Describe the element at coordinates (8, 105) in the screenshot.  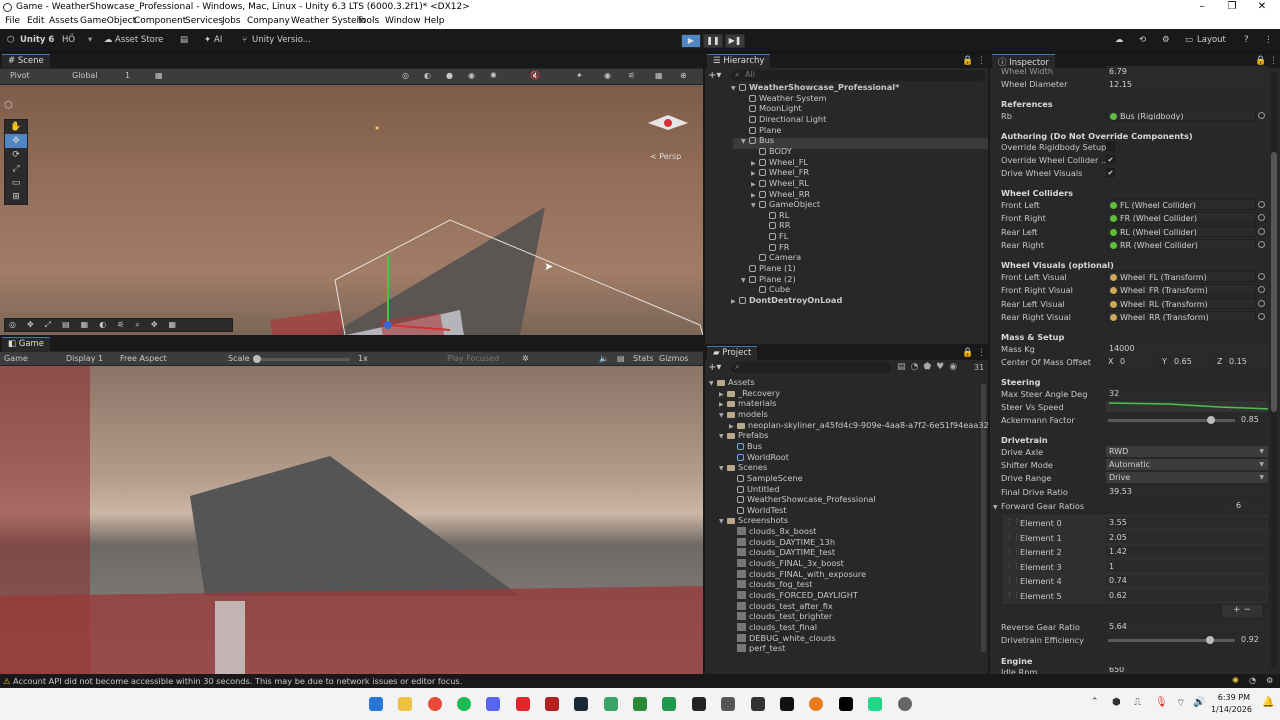
I see `orientation-icon: ⬡` at that location.